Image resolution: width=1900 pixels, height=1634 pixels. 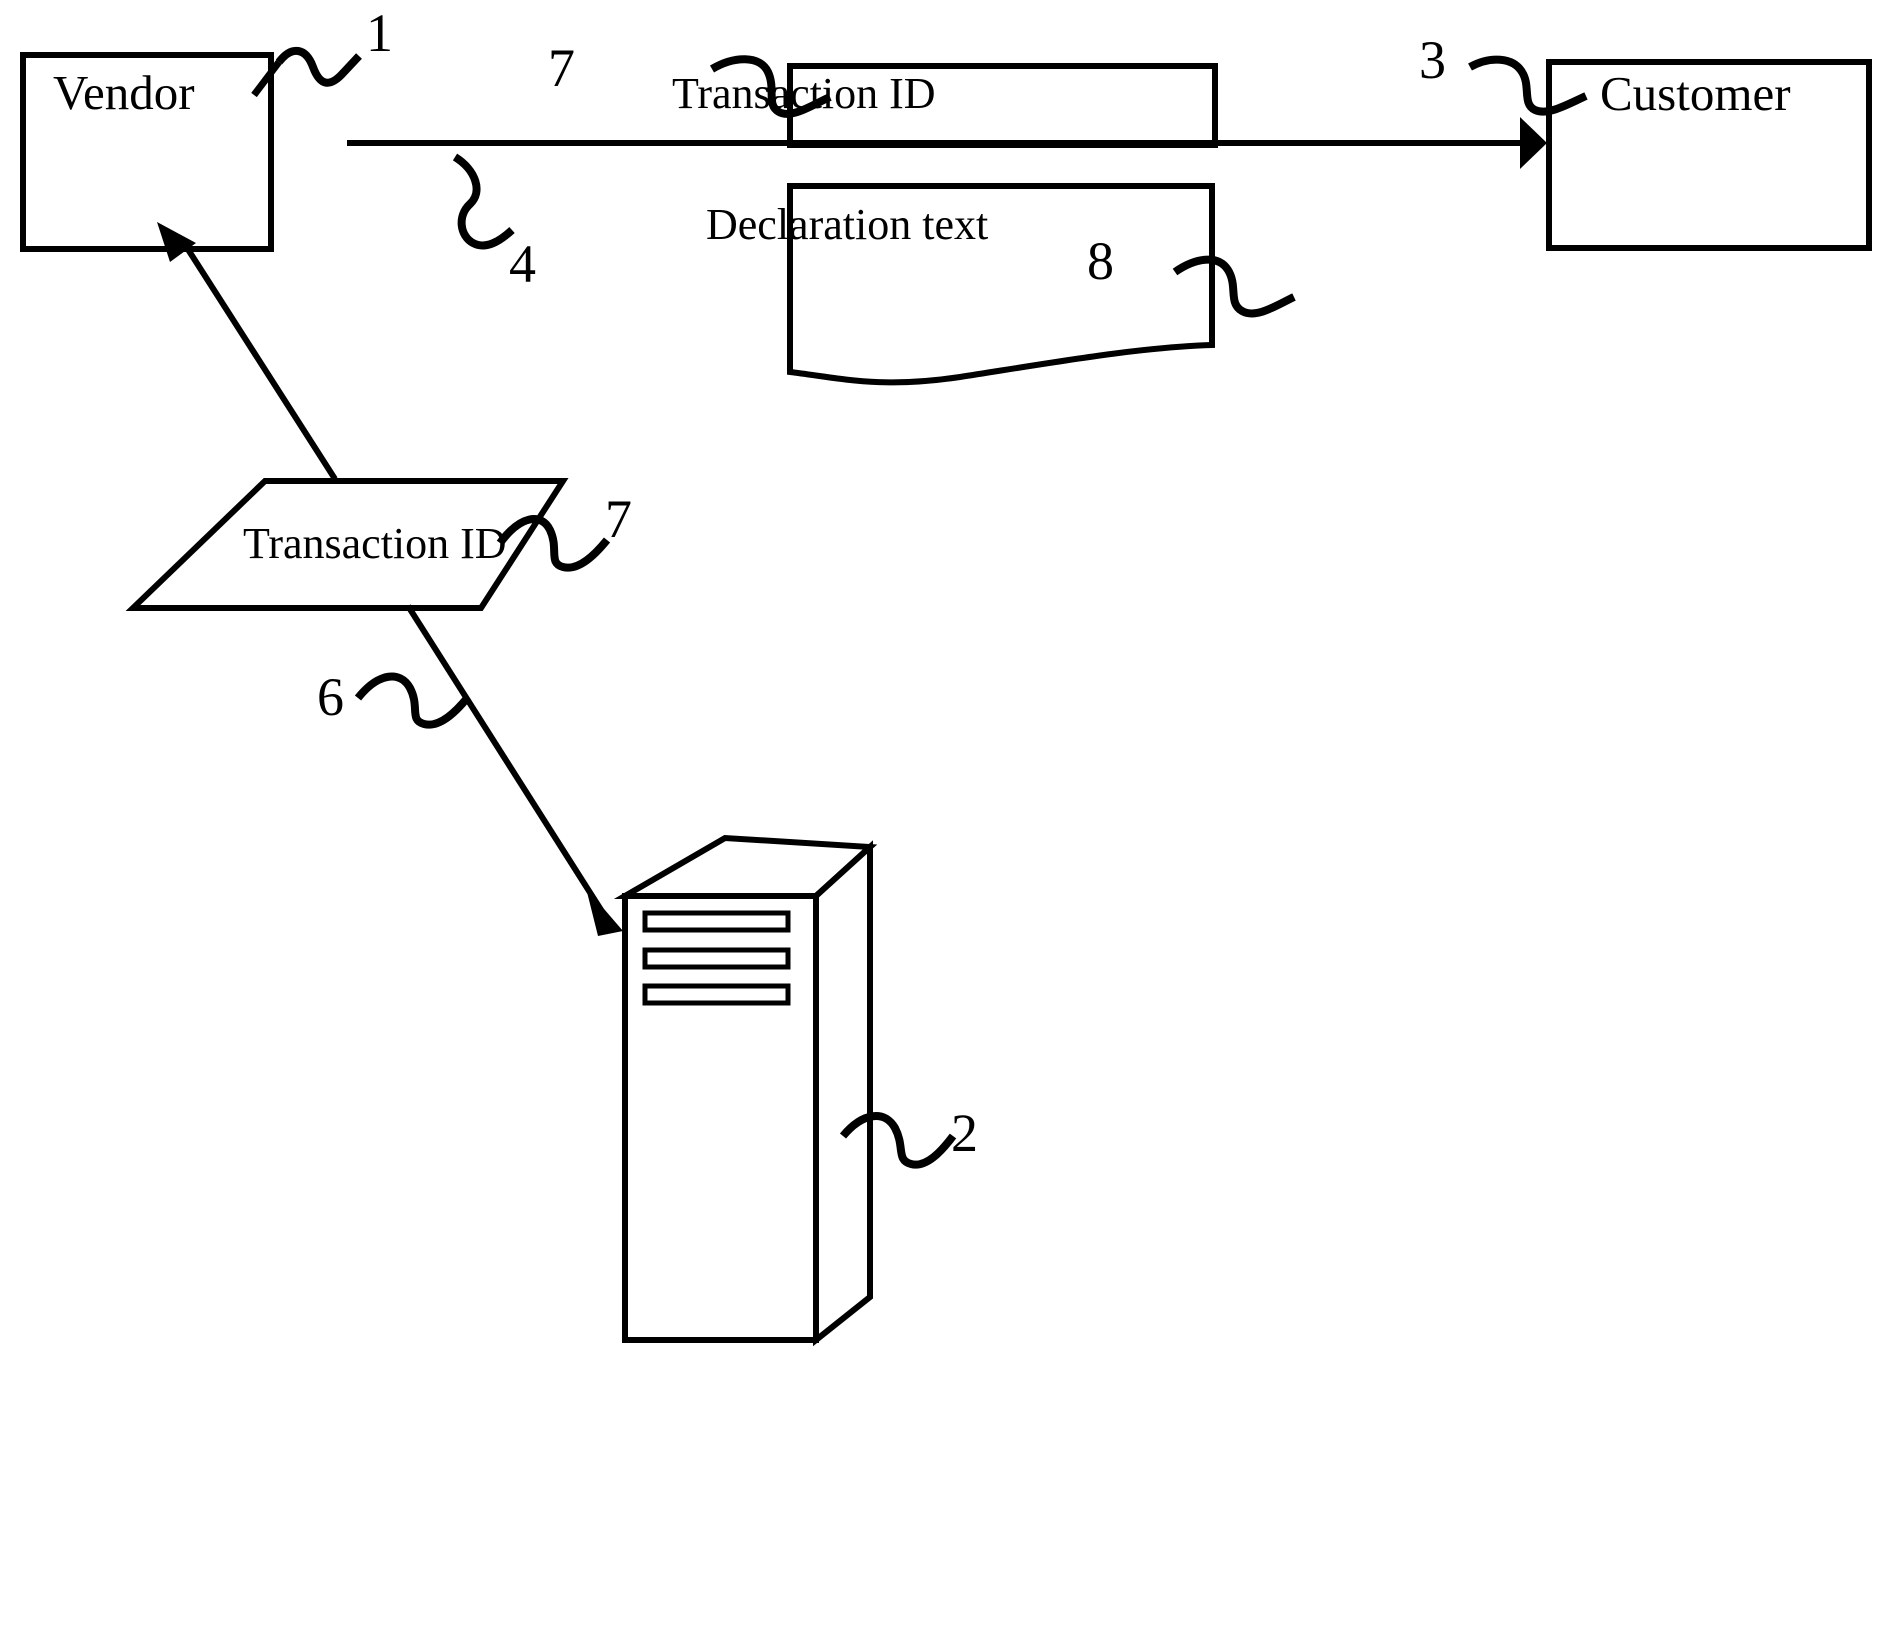 I want to click on ref-numeral-8: 8, so click(x=1100, y=261).